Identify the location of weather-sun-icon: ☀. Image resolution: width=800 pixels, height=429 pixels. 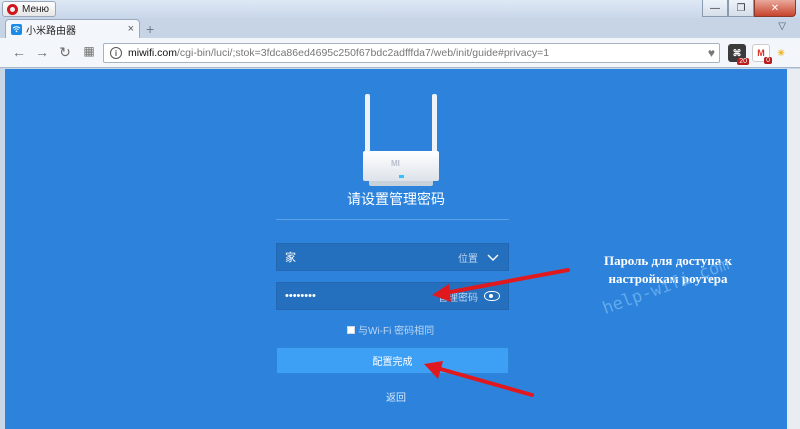
(781, 53).